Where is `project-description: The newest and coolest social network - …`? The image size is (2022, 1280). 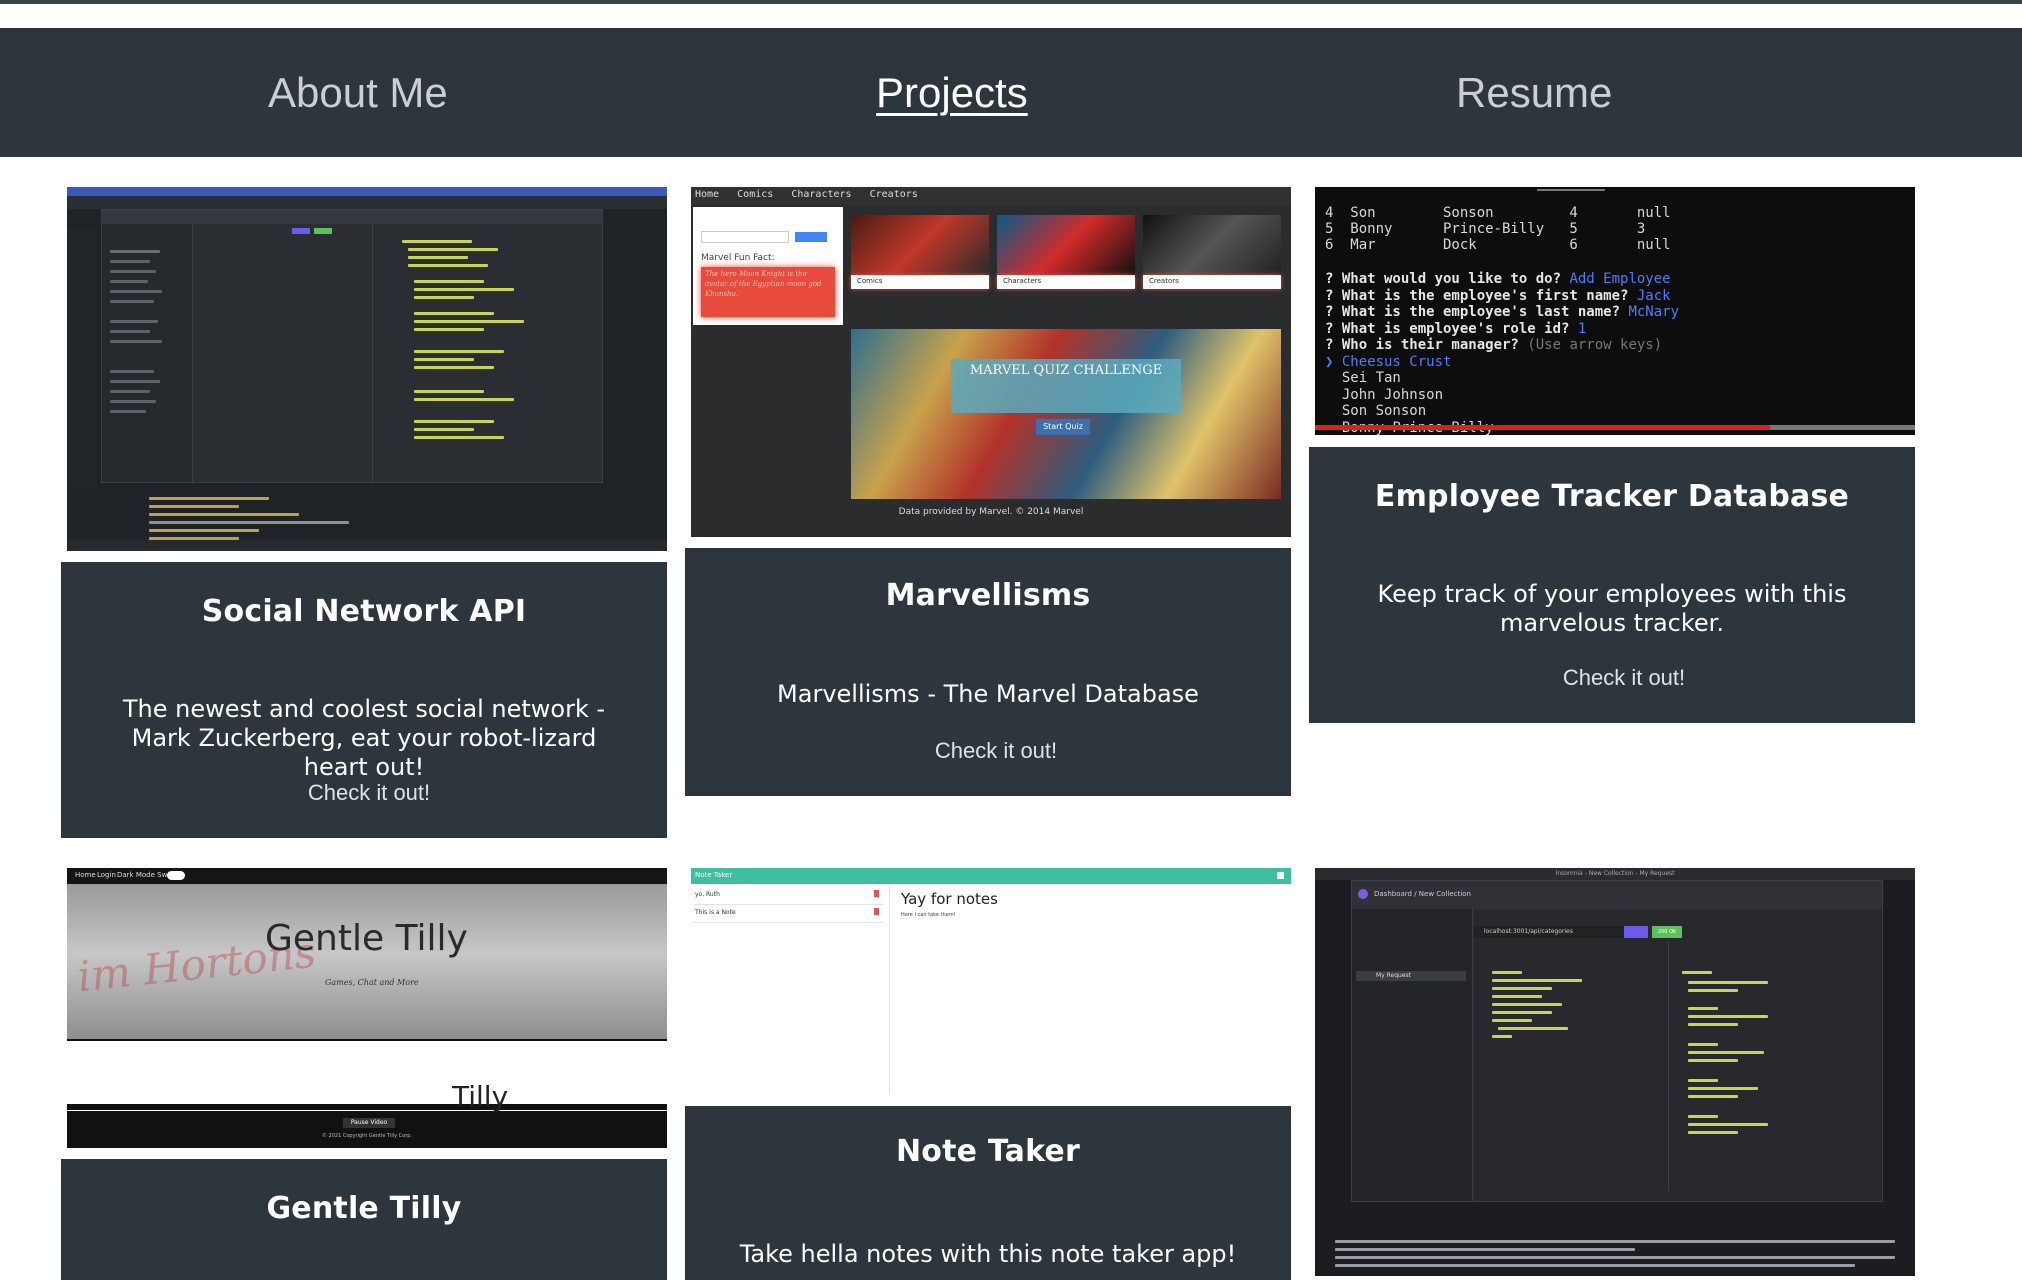
project-description: The newest and coolest social network - … is located at coordinates (364, 738).